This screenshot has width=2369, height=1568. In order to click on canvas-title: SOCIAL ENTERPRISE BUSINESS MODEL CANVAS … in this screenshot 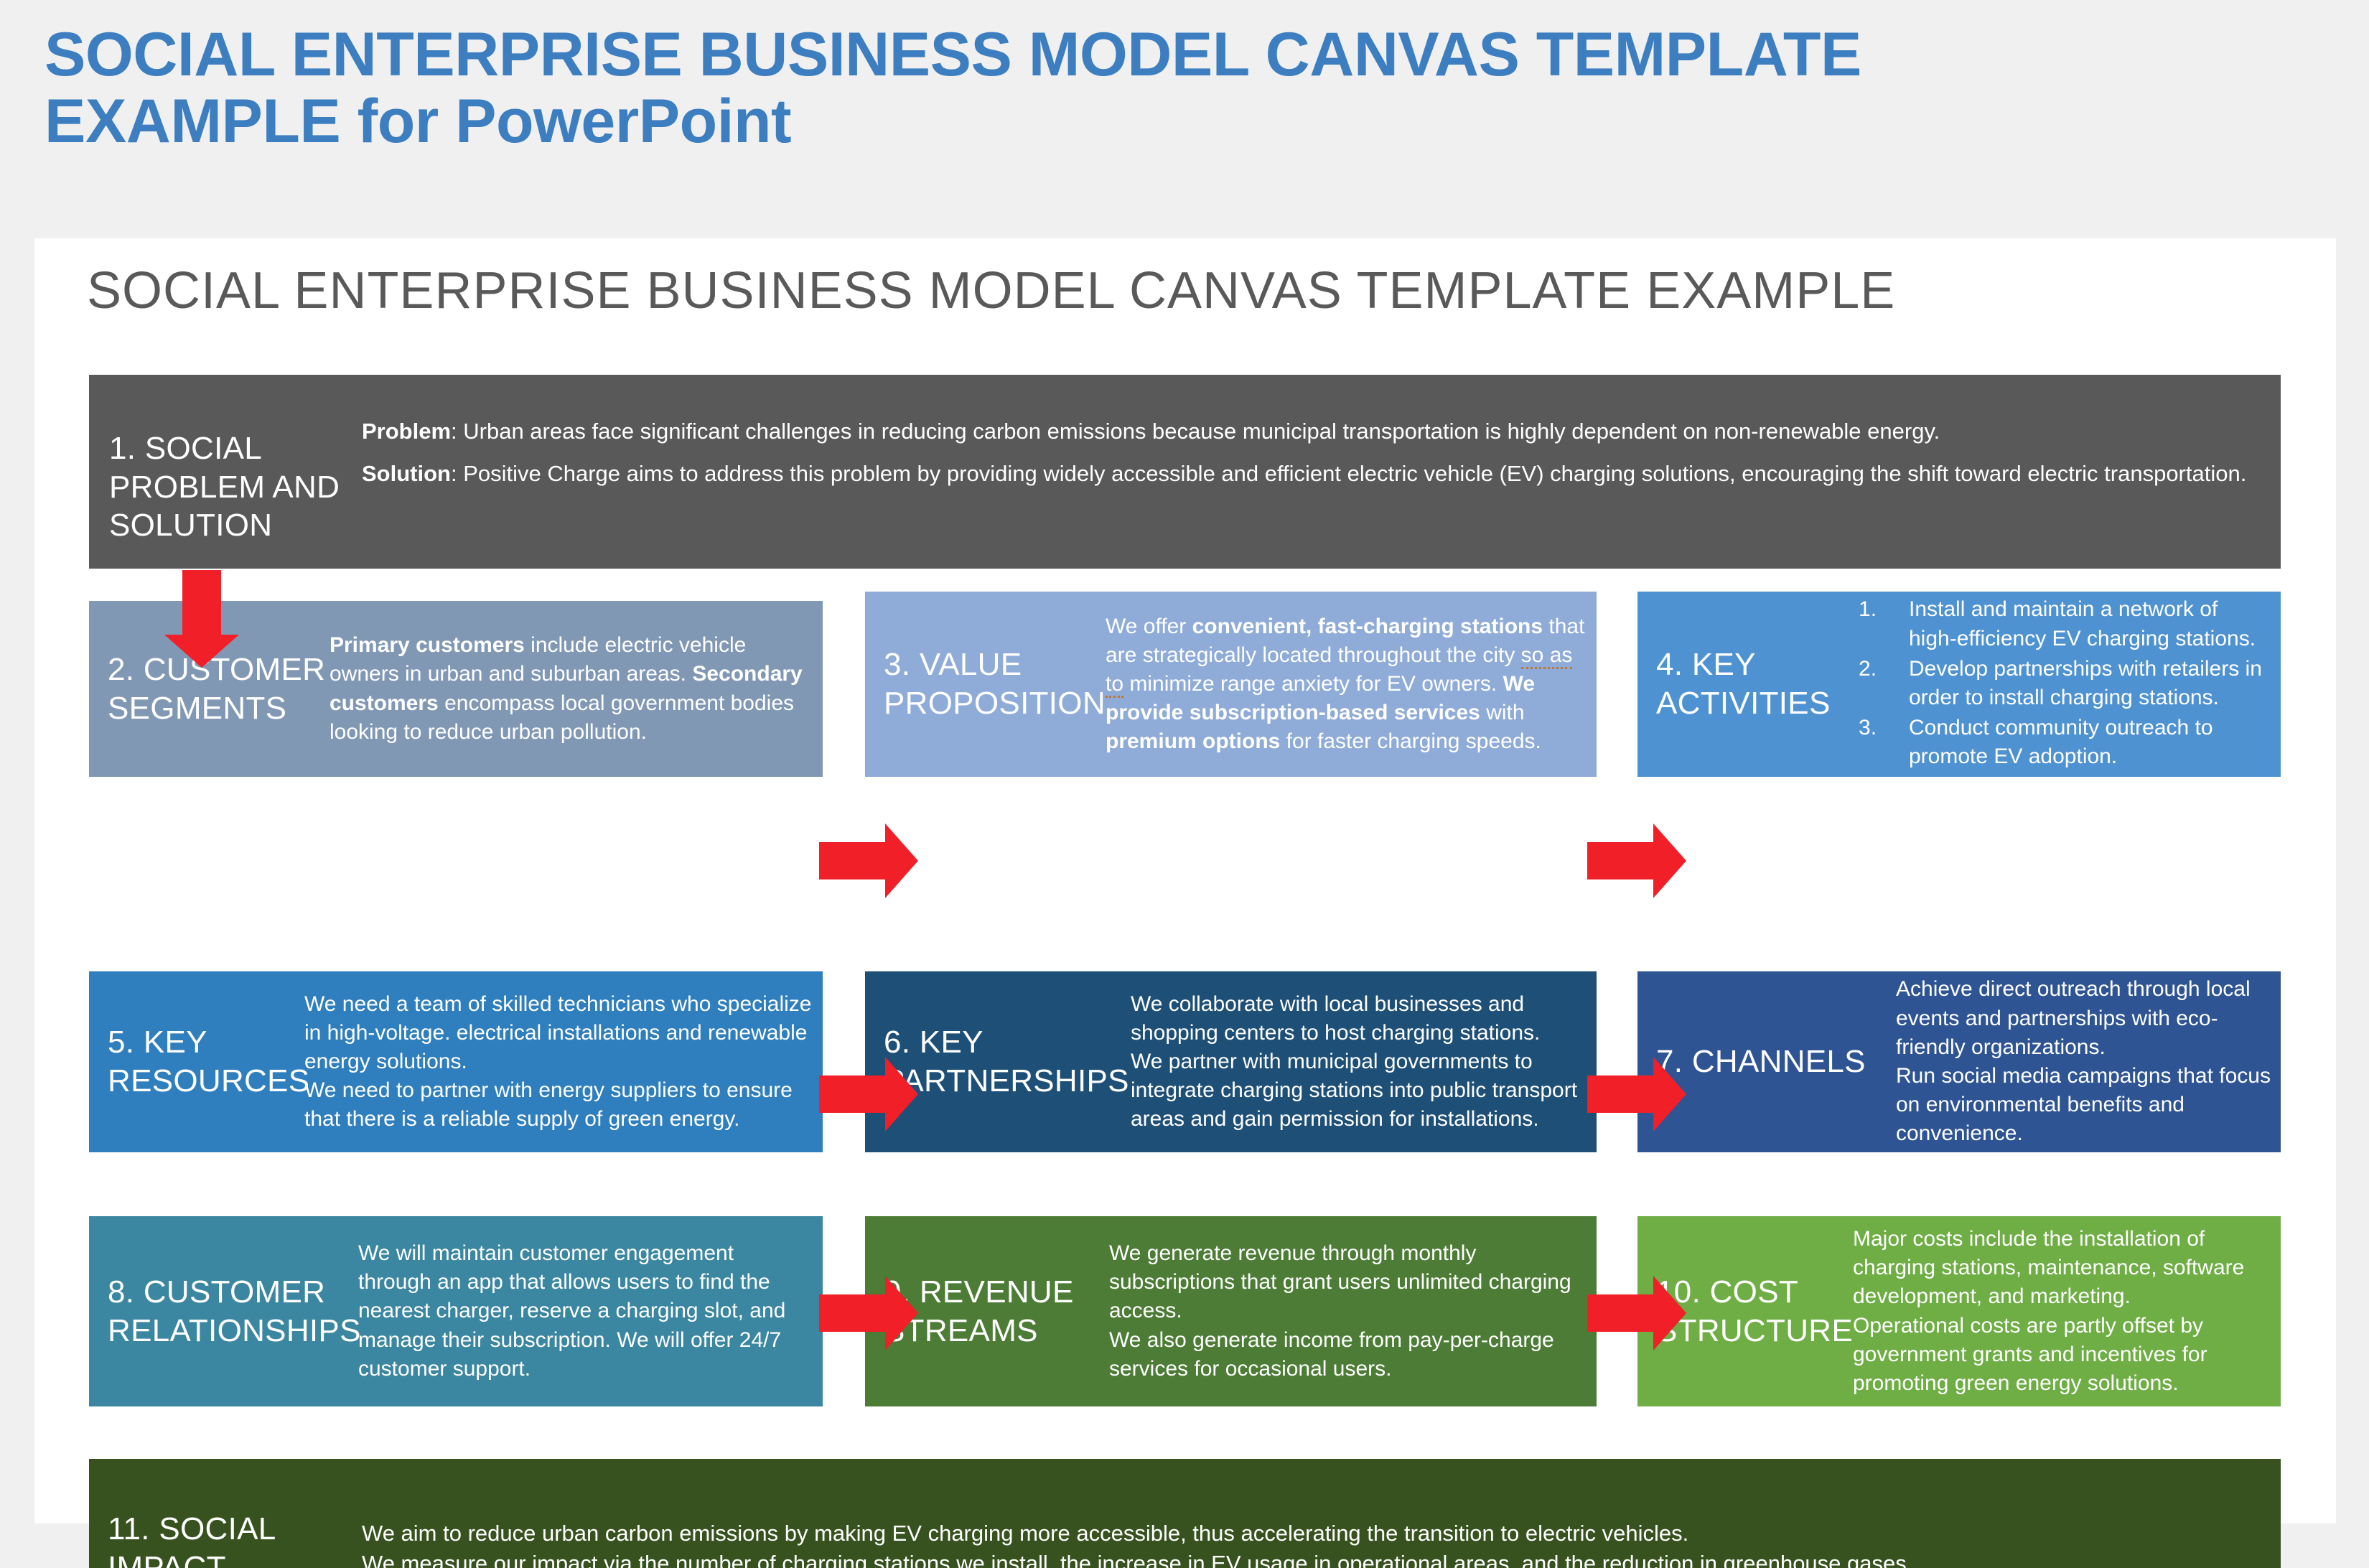, I will do `click(991, 290)`.